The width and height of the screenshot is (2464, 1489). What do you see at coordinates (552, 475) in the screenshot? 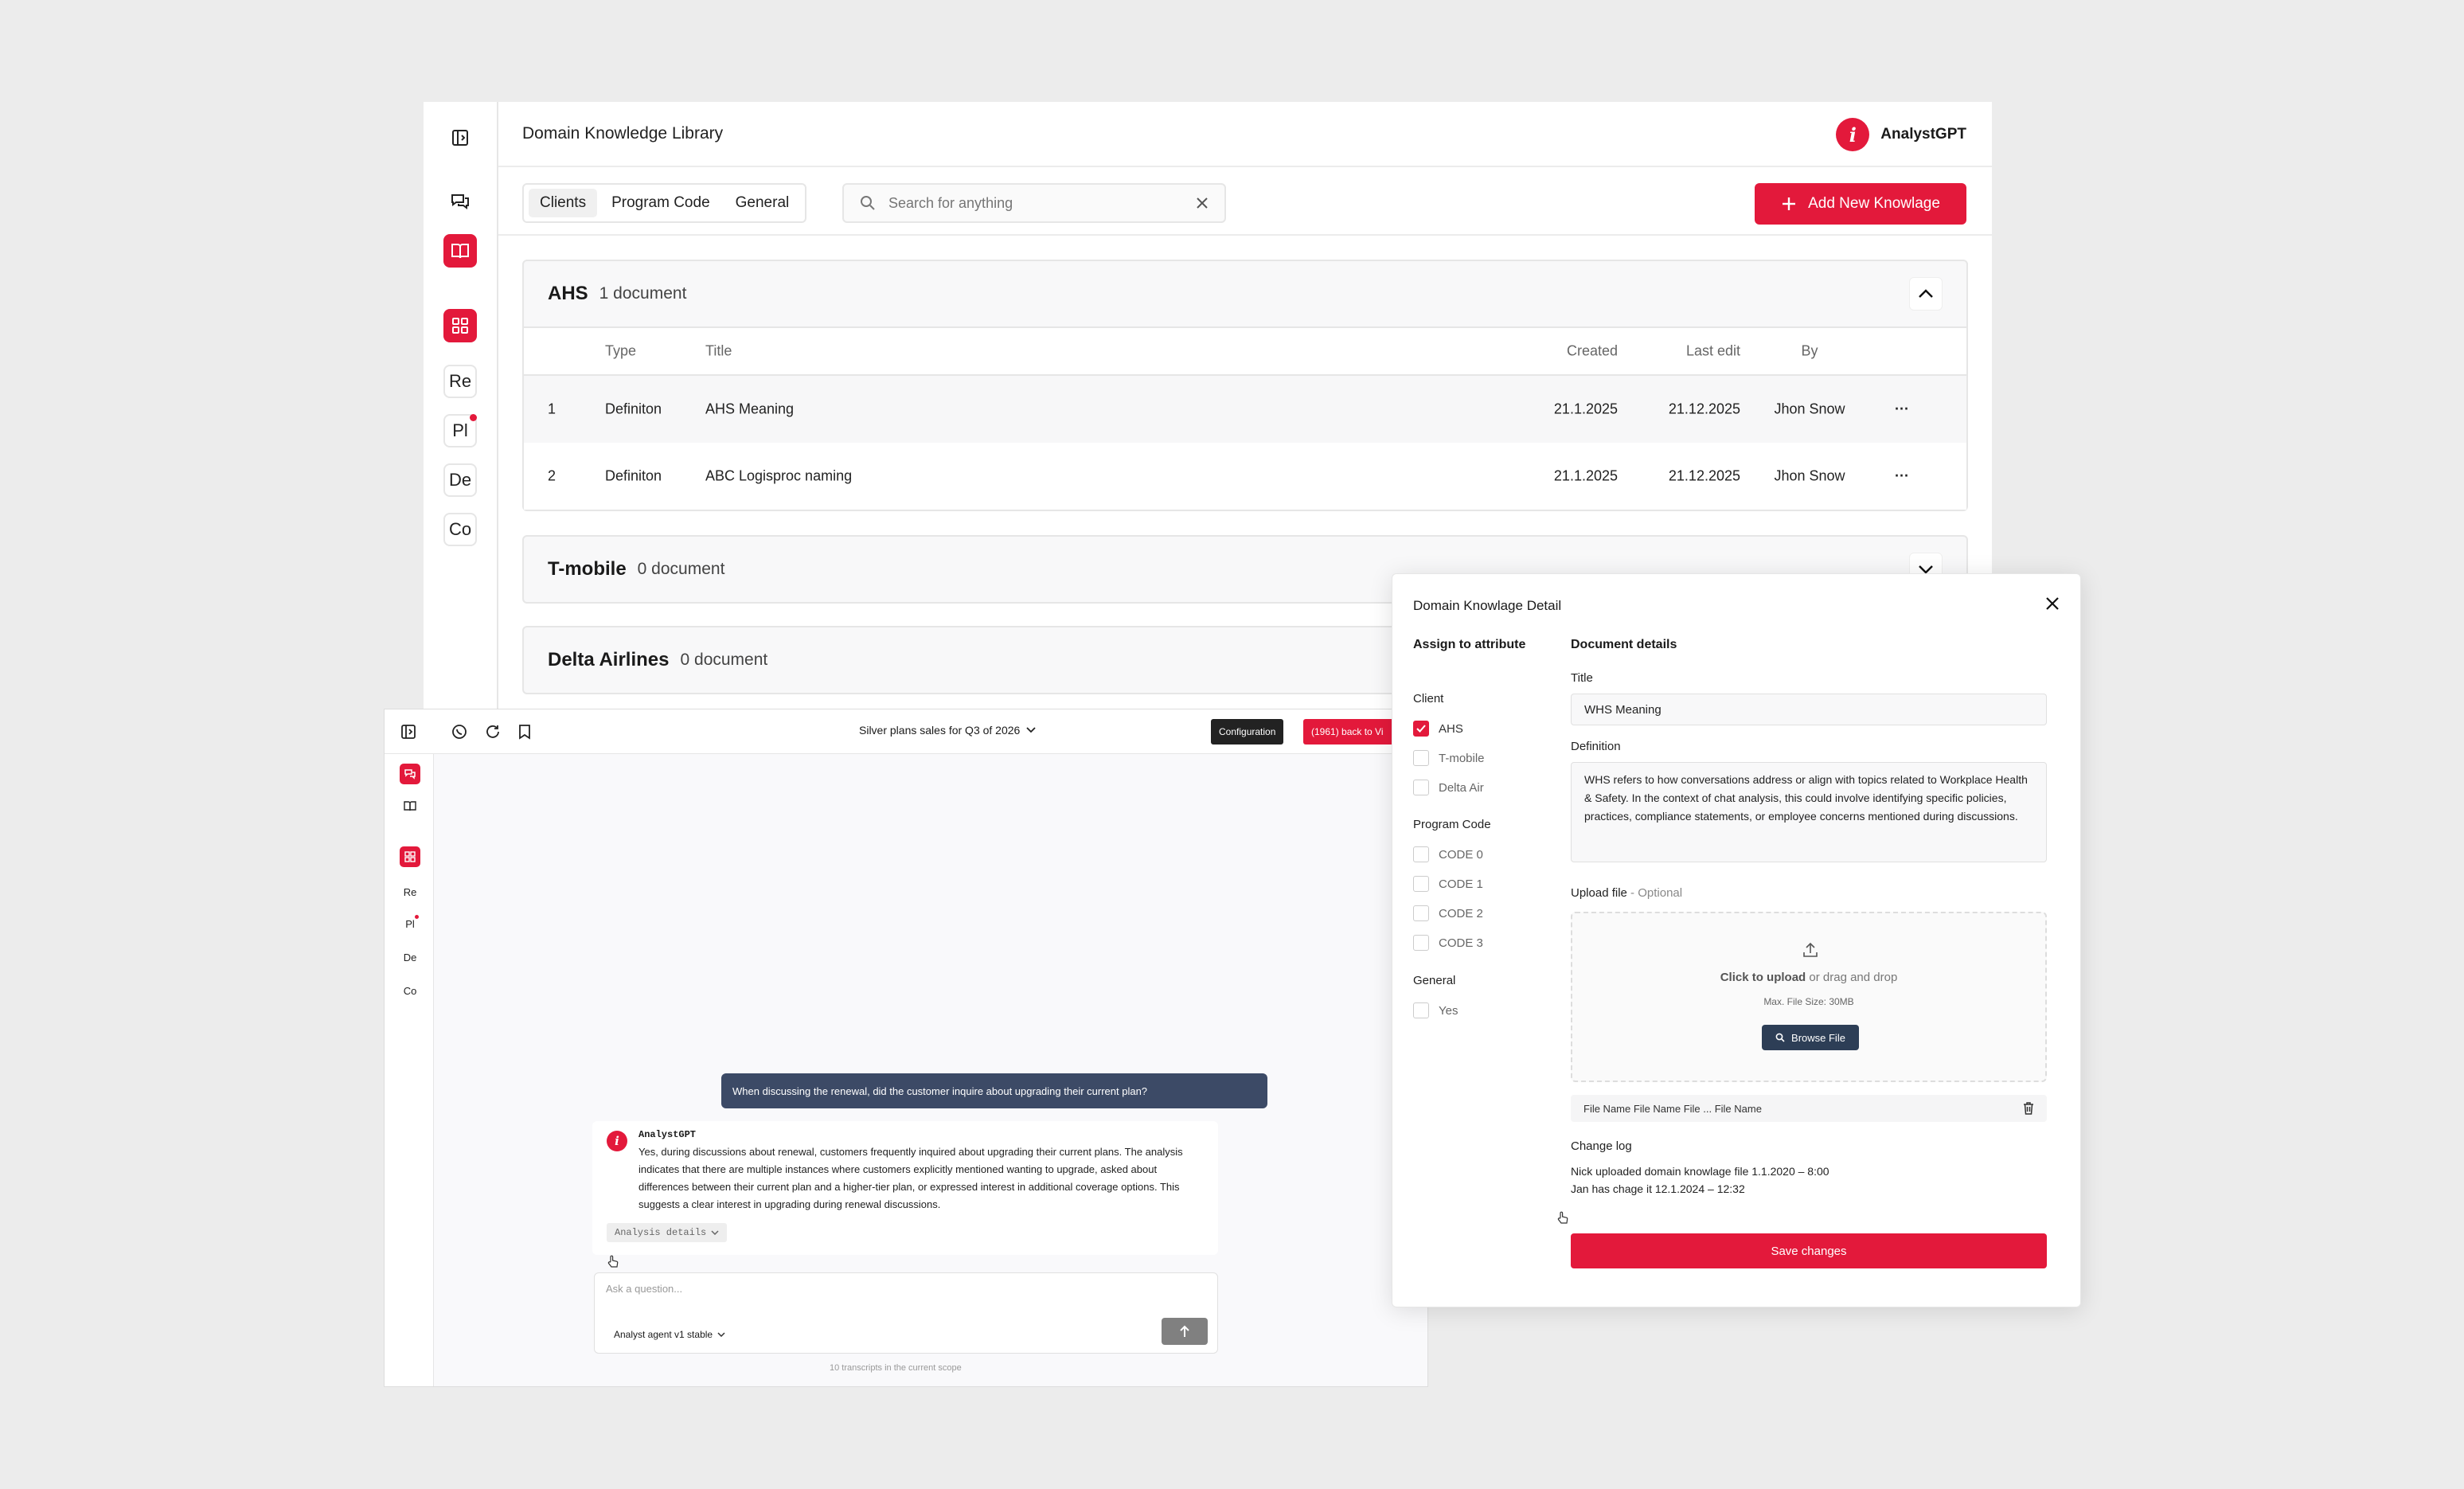
I see `row-number: 2` at bounding box center [552, 475].